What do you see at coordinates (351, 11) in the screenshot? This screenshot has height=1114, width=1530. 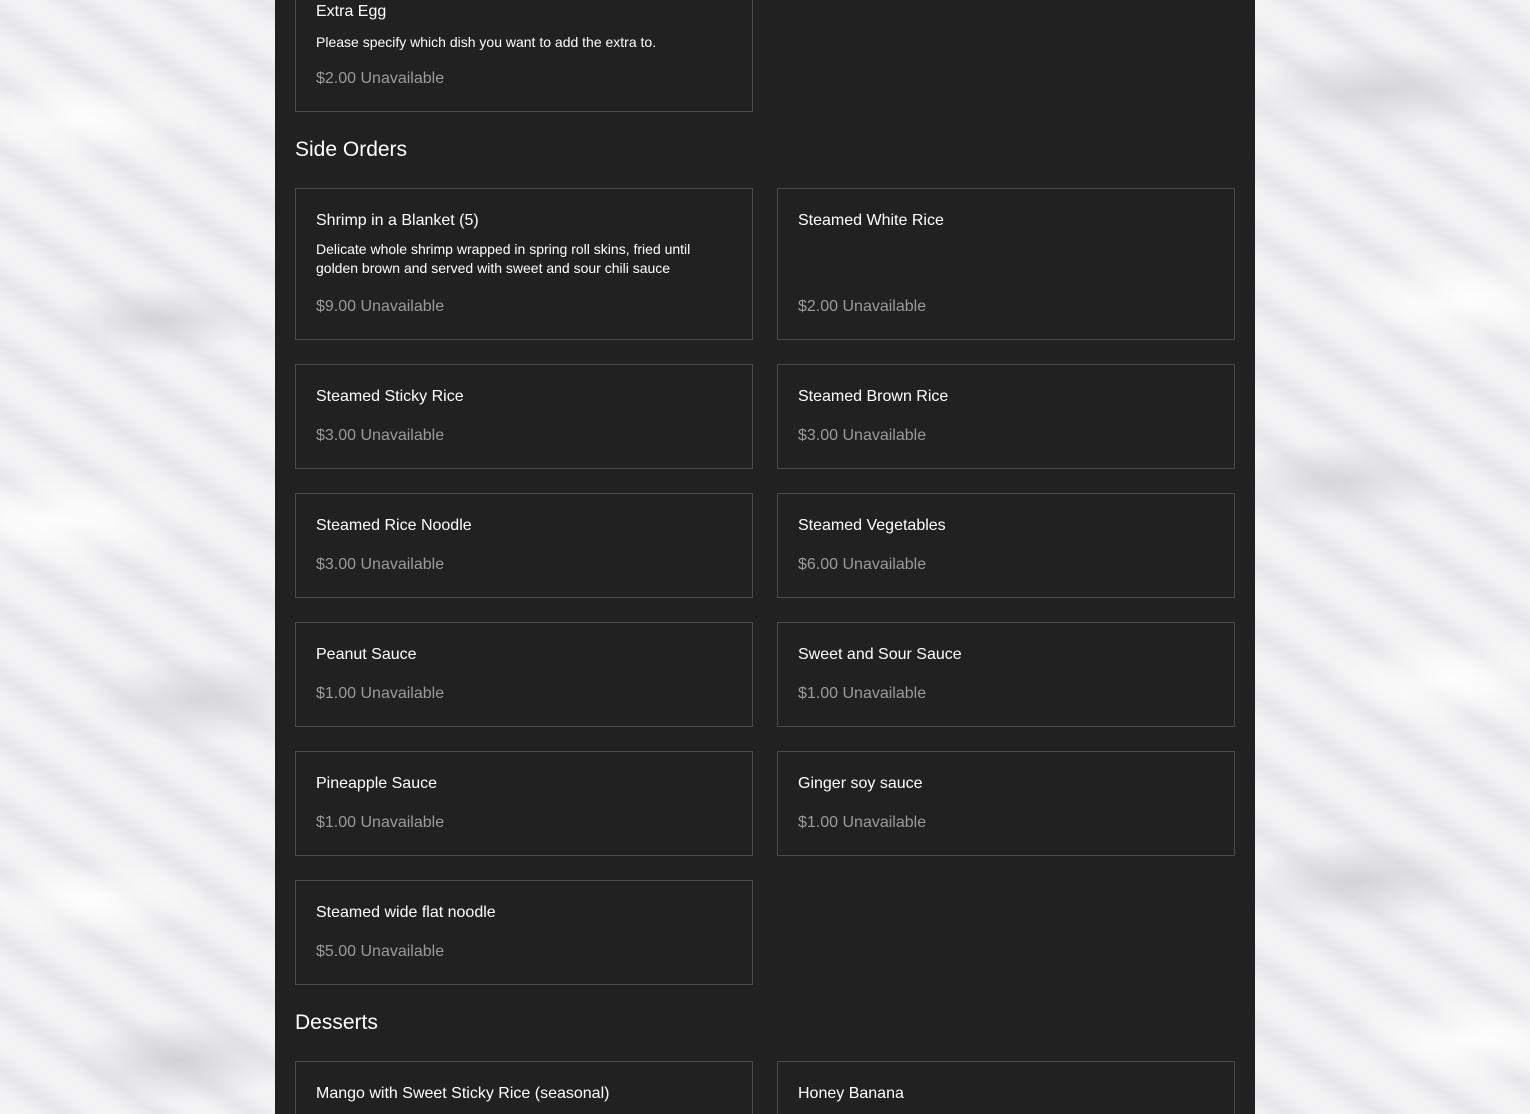 I see `menu-item-name: Extra Egg` at bounding box center [351, 11].